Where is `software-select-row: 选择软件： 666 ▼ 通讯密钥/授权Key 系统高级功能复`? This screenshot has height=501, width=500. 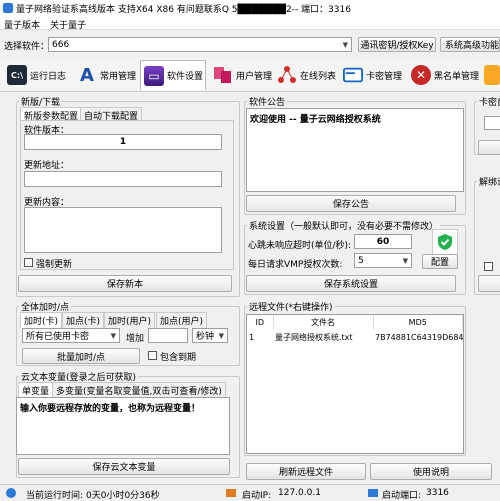 software-select-row: 选择软件： 666 ▼ 通讯密钥/授权Key 系统高级功能复 is located at coordinates (250, 44).